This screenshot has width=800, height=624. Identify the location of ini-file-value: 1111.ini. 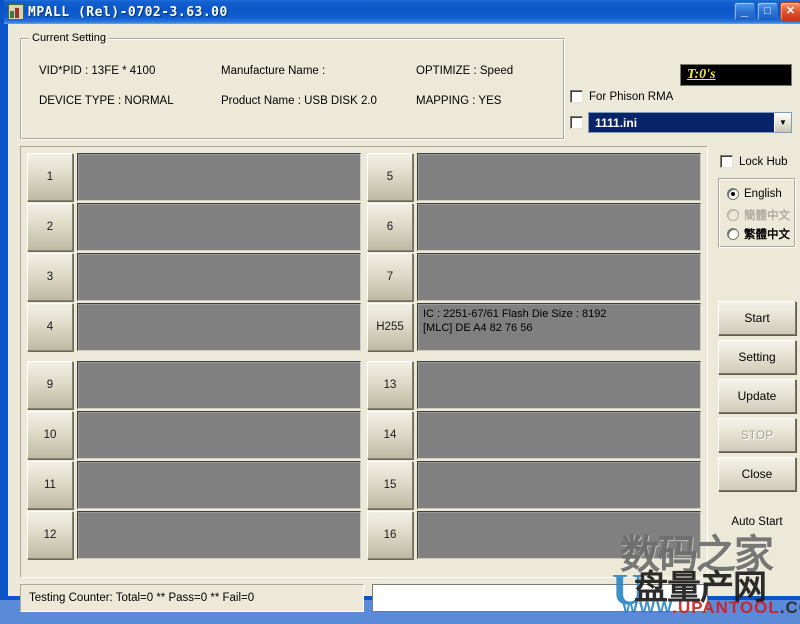
(681, 122).